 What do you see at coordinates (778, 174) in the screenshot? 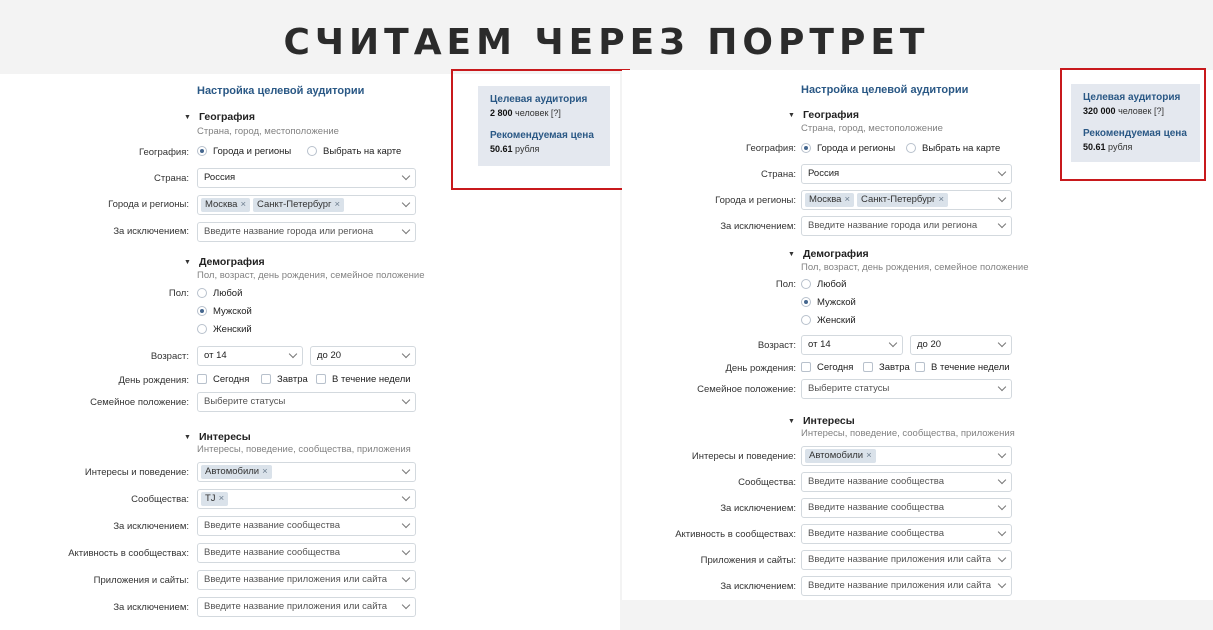
I see `country-label: Страна:` at bounding box center [778, 174].